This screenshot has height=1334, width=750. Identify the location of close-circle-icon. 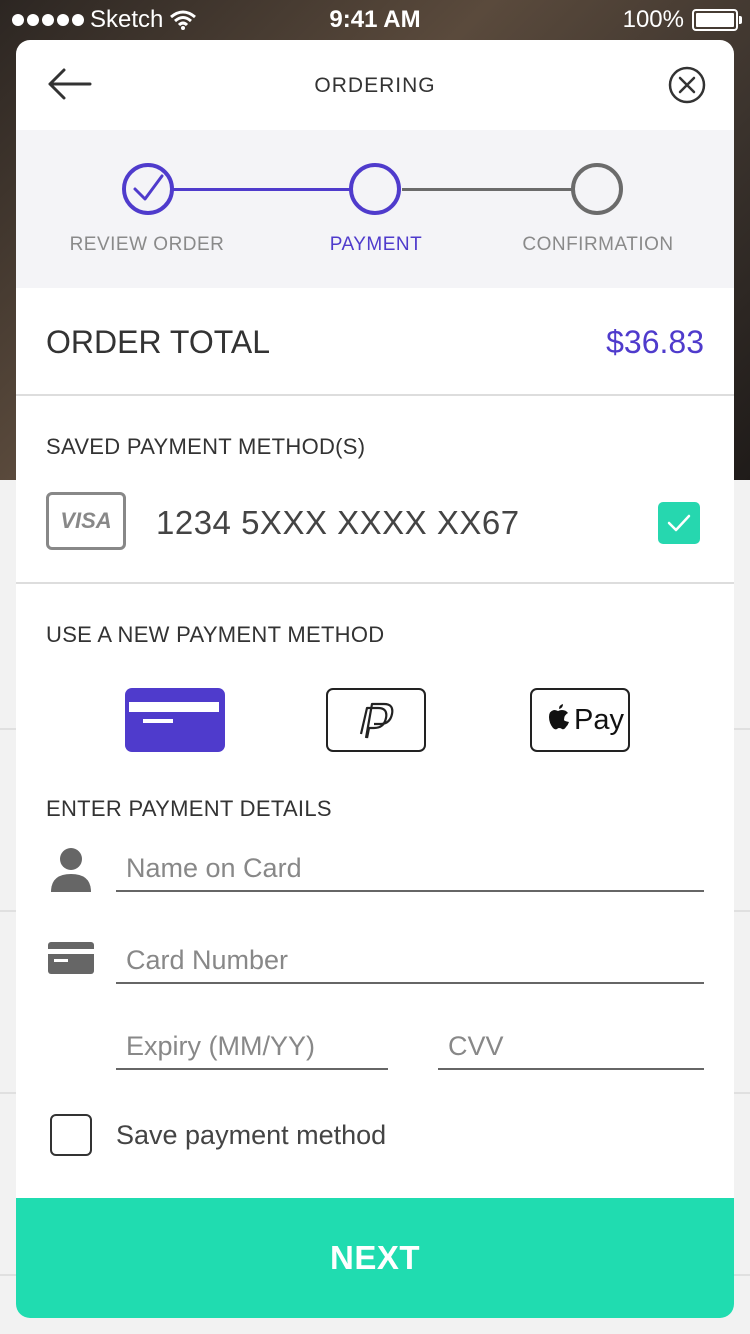
(687, 85).